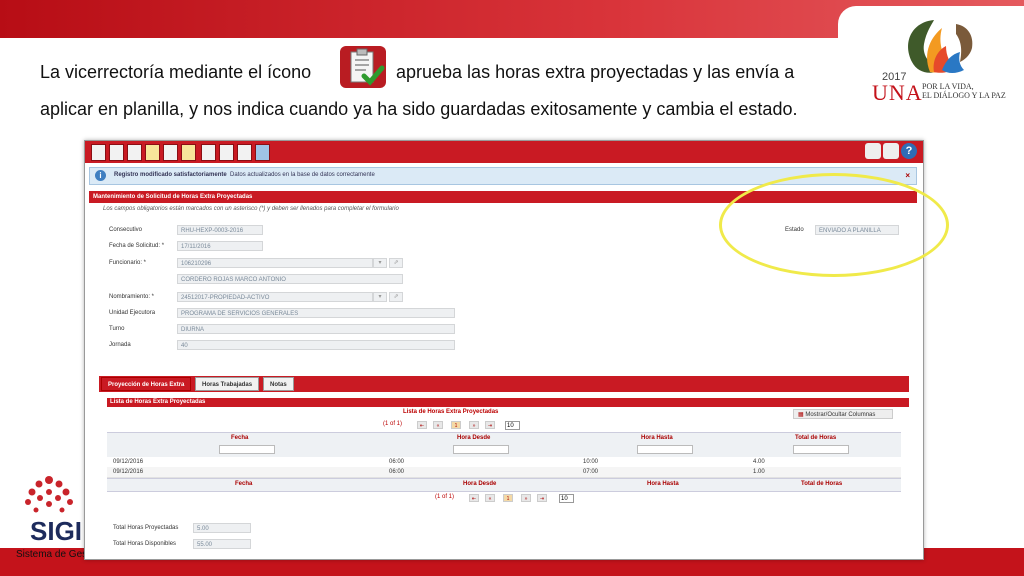 Image resolution: width=1024 pixels, height=576 pixels. I want to click on funcionario-label: Funcionario: *, so click(128, 263).